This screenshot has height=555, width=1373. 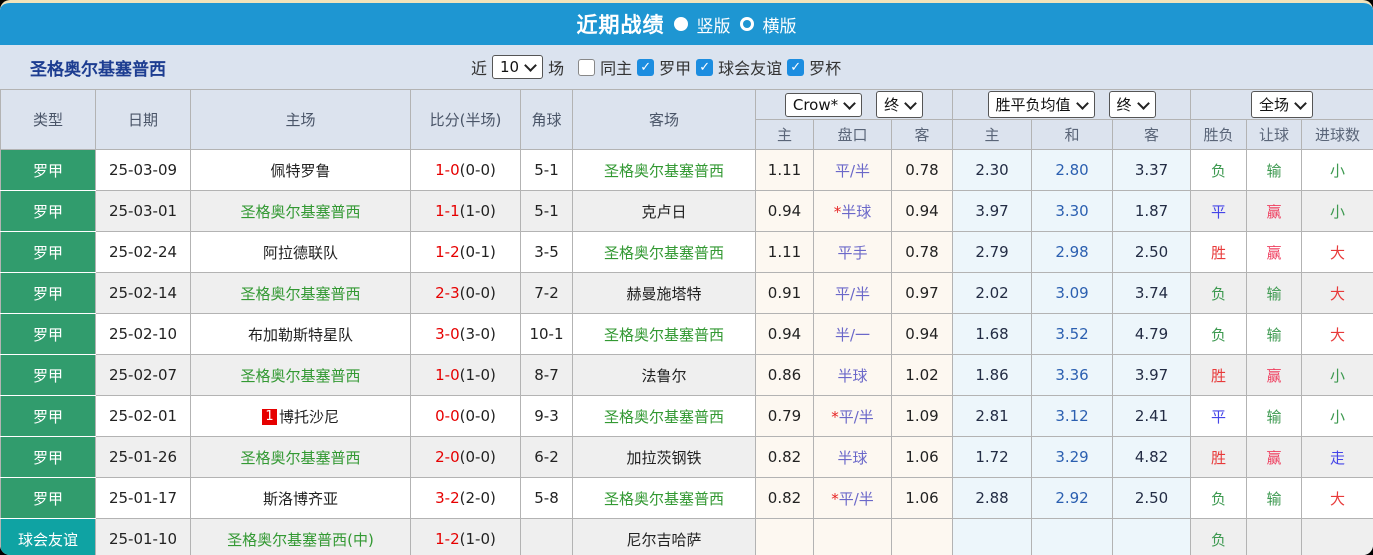 What do you see at coordinates (1152, 375) in the screenshot?
I see `cell-avg-lose: 3.97` at bounding box center [1152, 375].